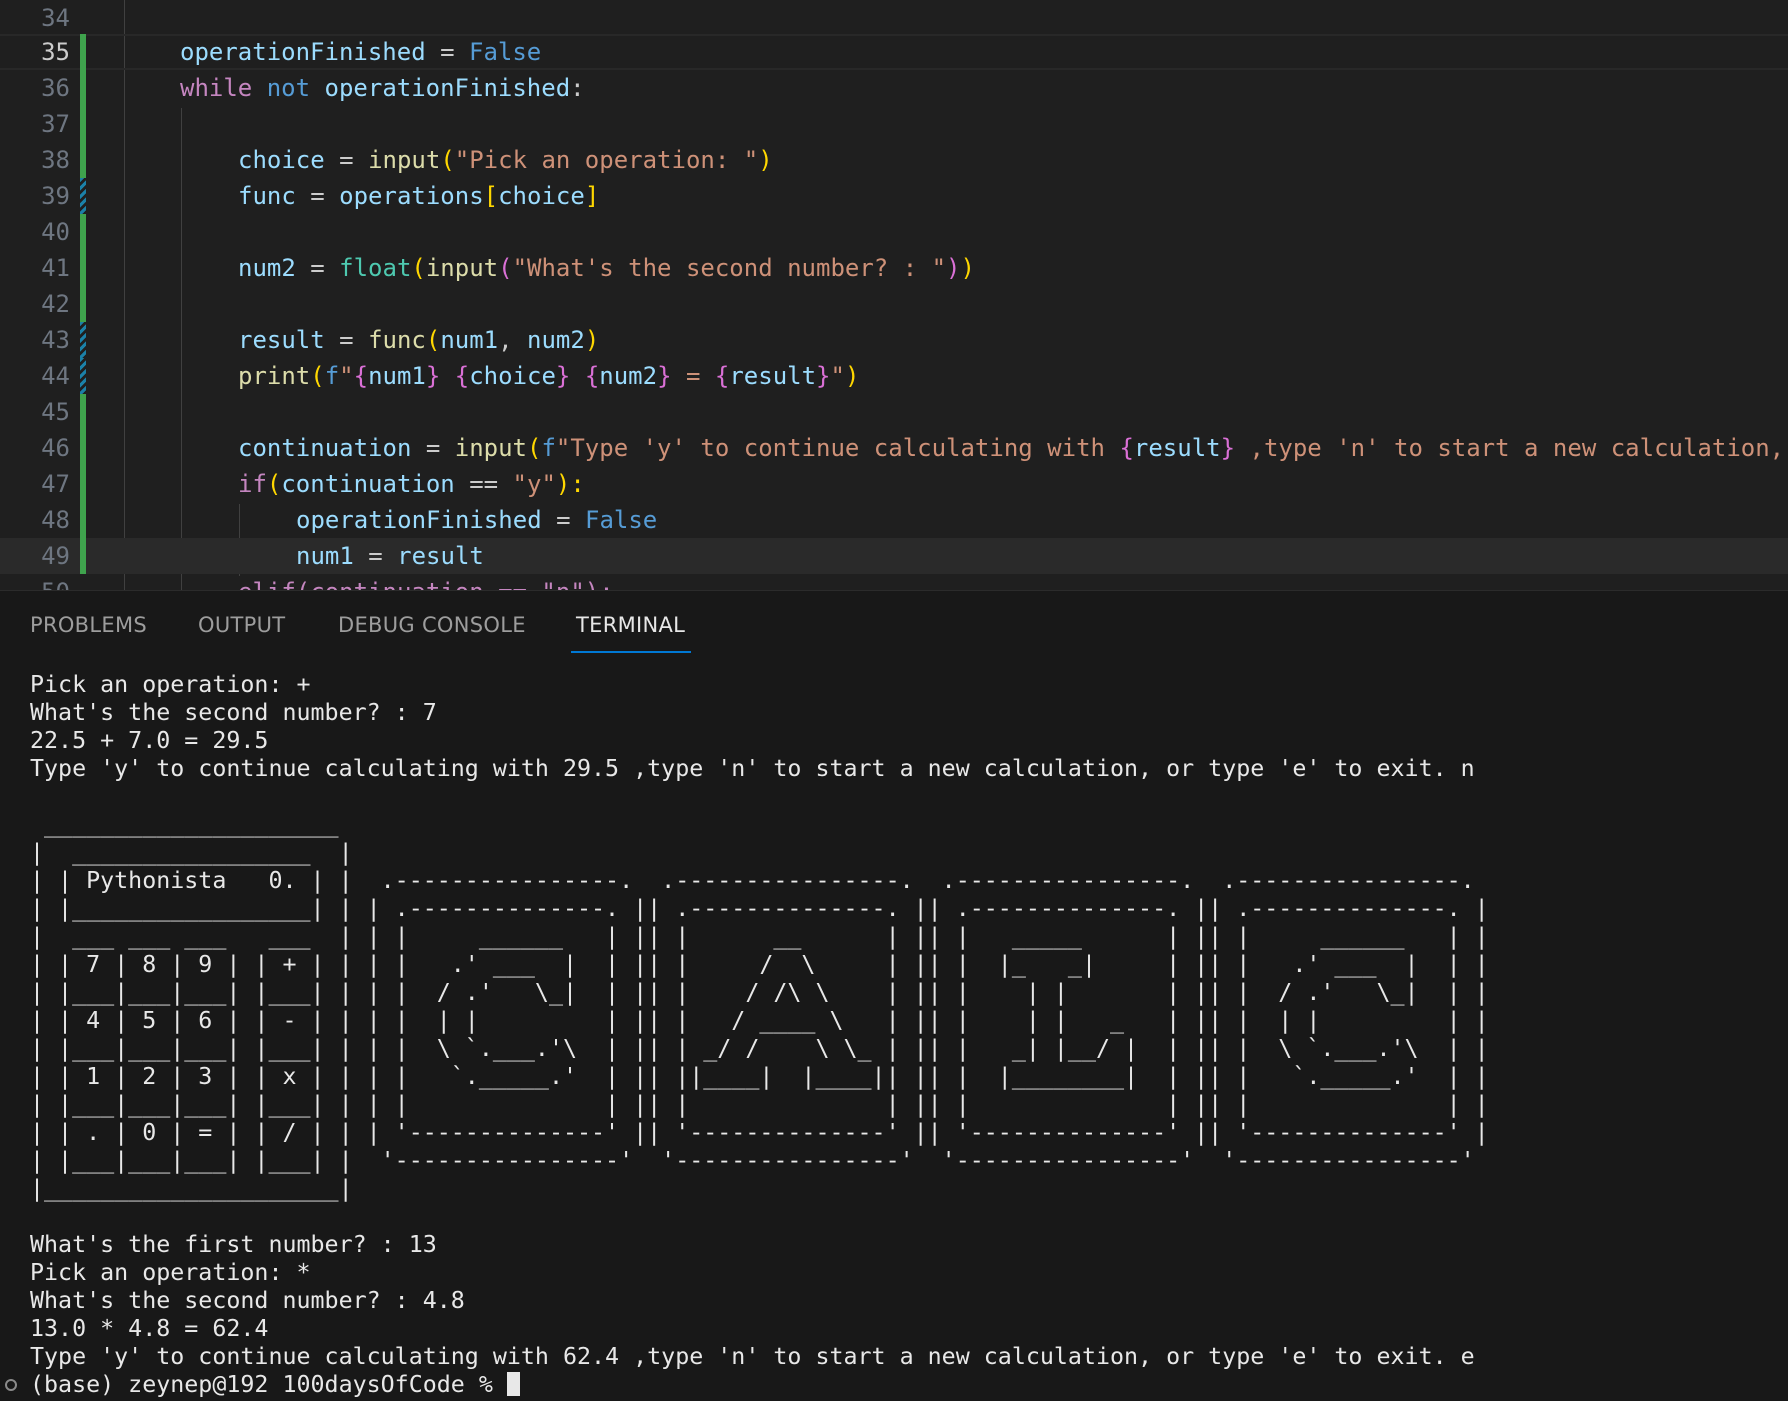 The height and width of the screenshot is (1401, 1788). I want to click on line-number: 42, so click(55, 304).